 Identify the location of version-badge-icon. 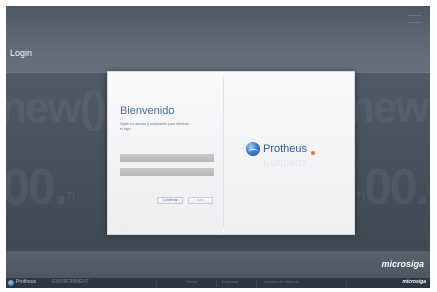
(313, 153).